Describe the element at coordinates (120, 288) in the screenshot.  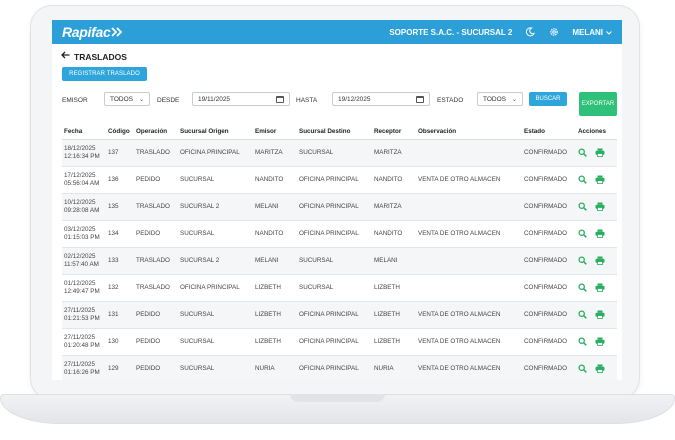
I see `cell-code: 132` at that location.